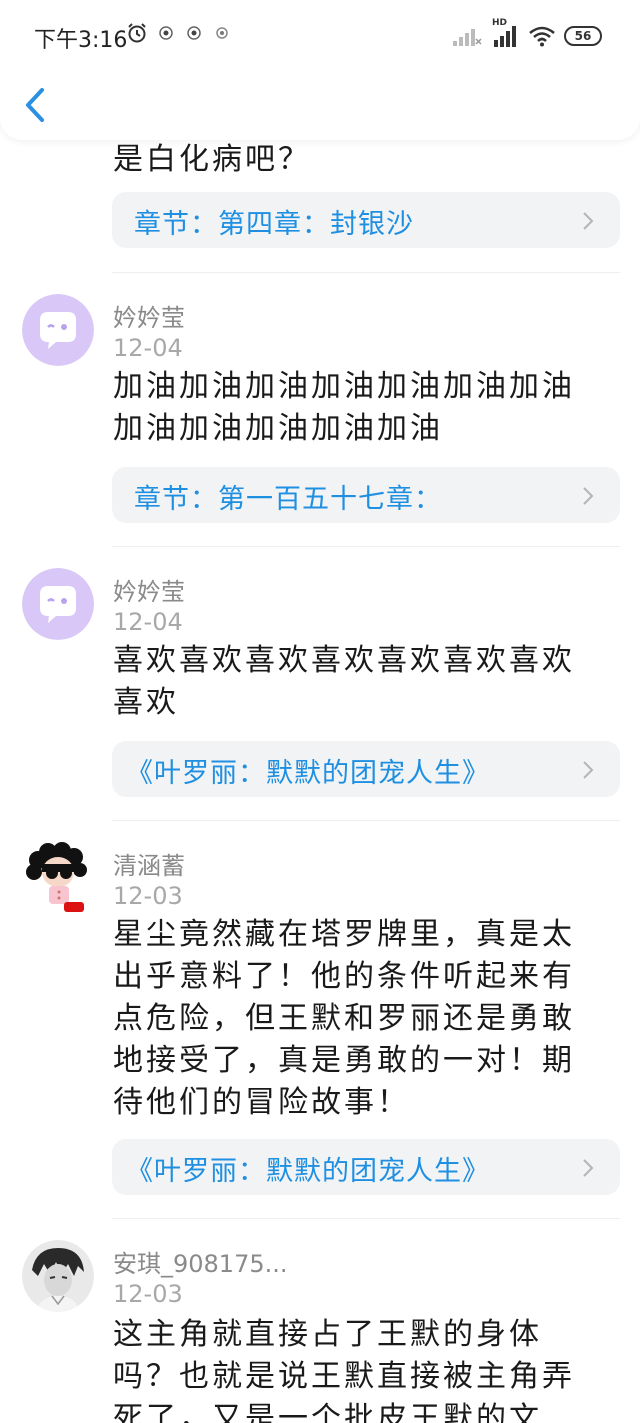 This screenshot has width=640, height=1423. What do you see at coordinates (327, 1412) in the screenshot?
I see `comment-line: 死了，又是一个批皮王默的文` at bounding box center [327, 1412].